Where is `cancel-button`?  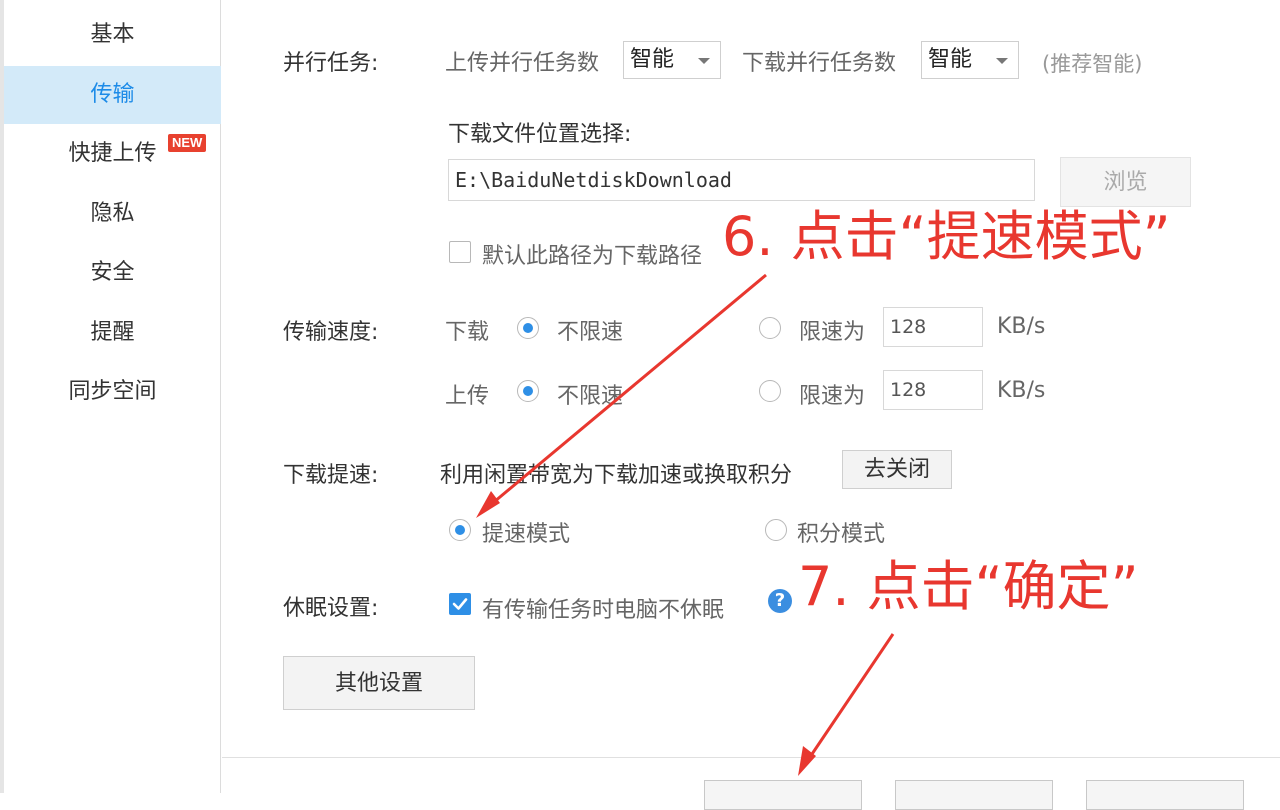
cancel-button is located at coordinates (974, 795).